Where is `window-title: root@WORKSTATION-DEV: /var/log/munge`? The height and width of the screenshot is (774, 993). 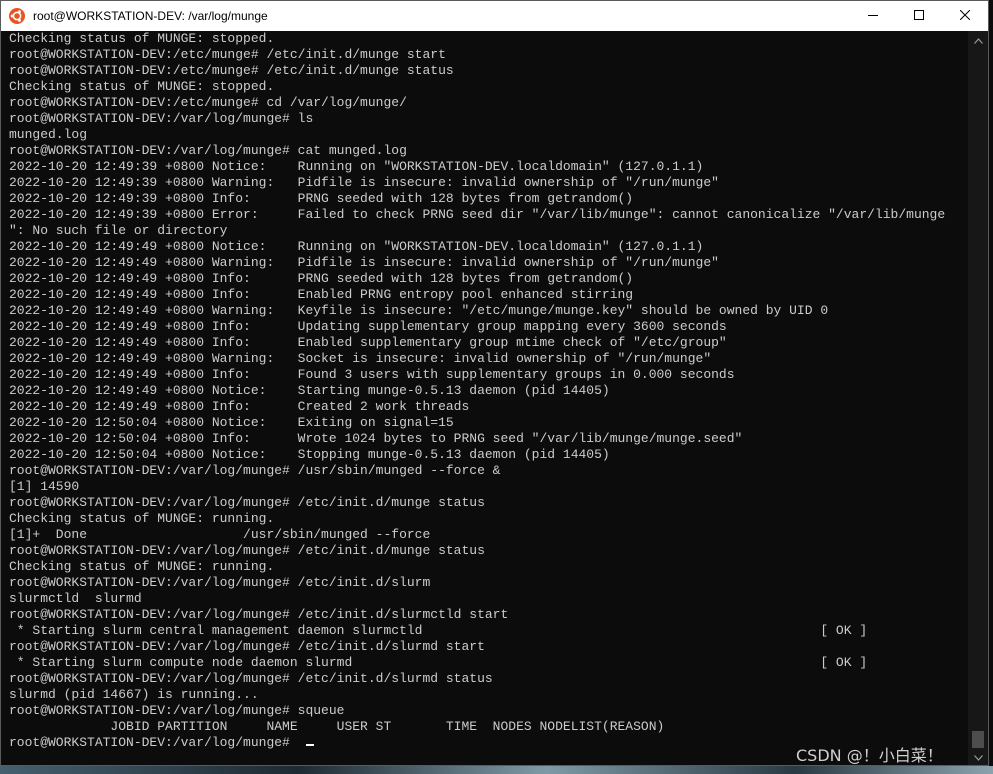 window-title: root@WORKSTATION-DEV: /var/log/munge is located at coordinates (150, 16).